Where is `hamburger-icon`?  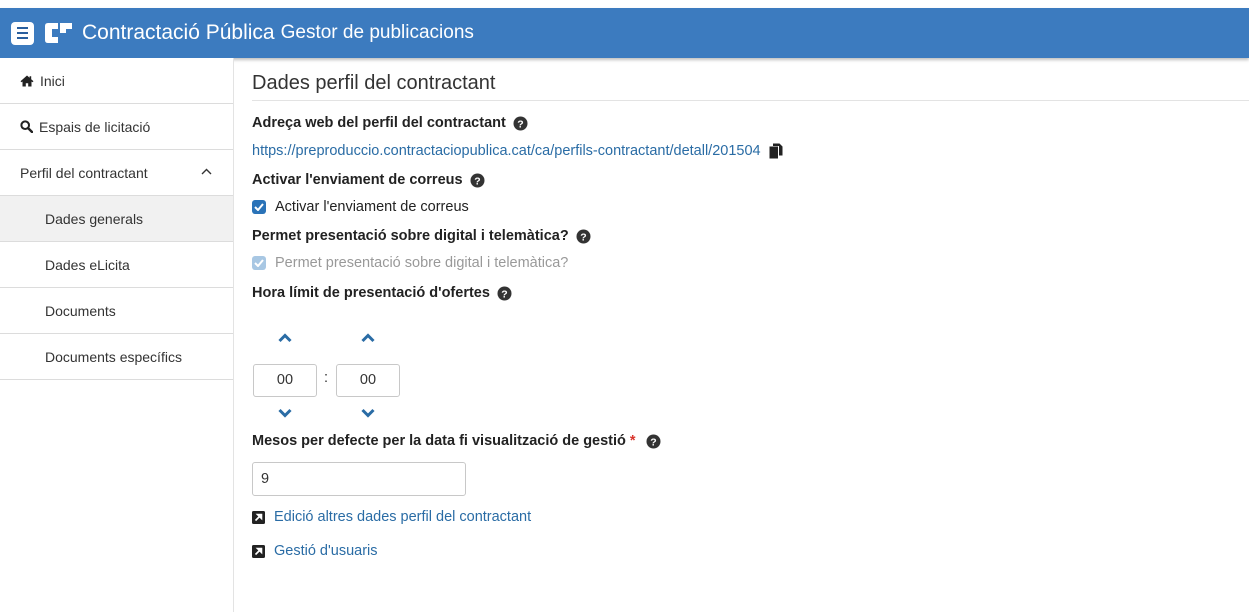 hamburger-icon is located at coordinates (22, 33).